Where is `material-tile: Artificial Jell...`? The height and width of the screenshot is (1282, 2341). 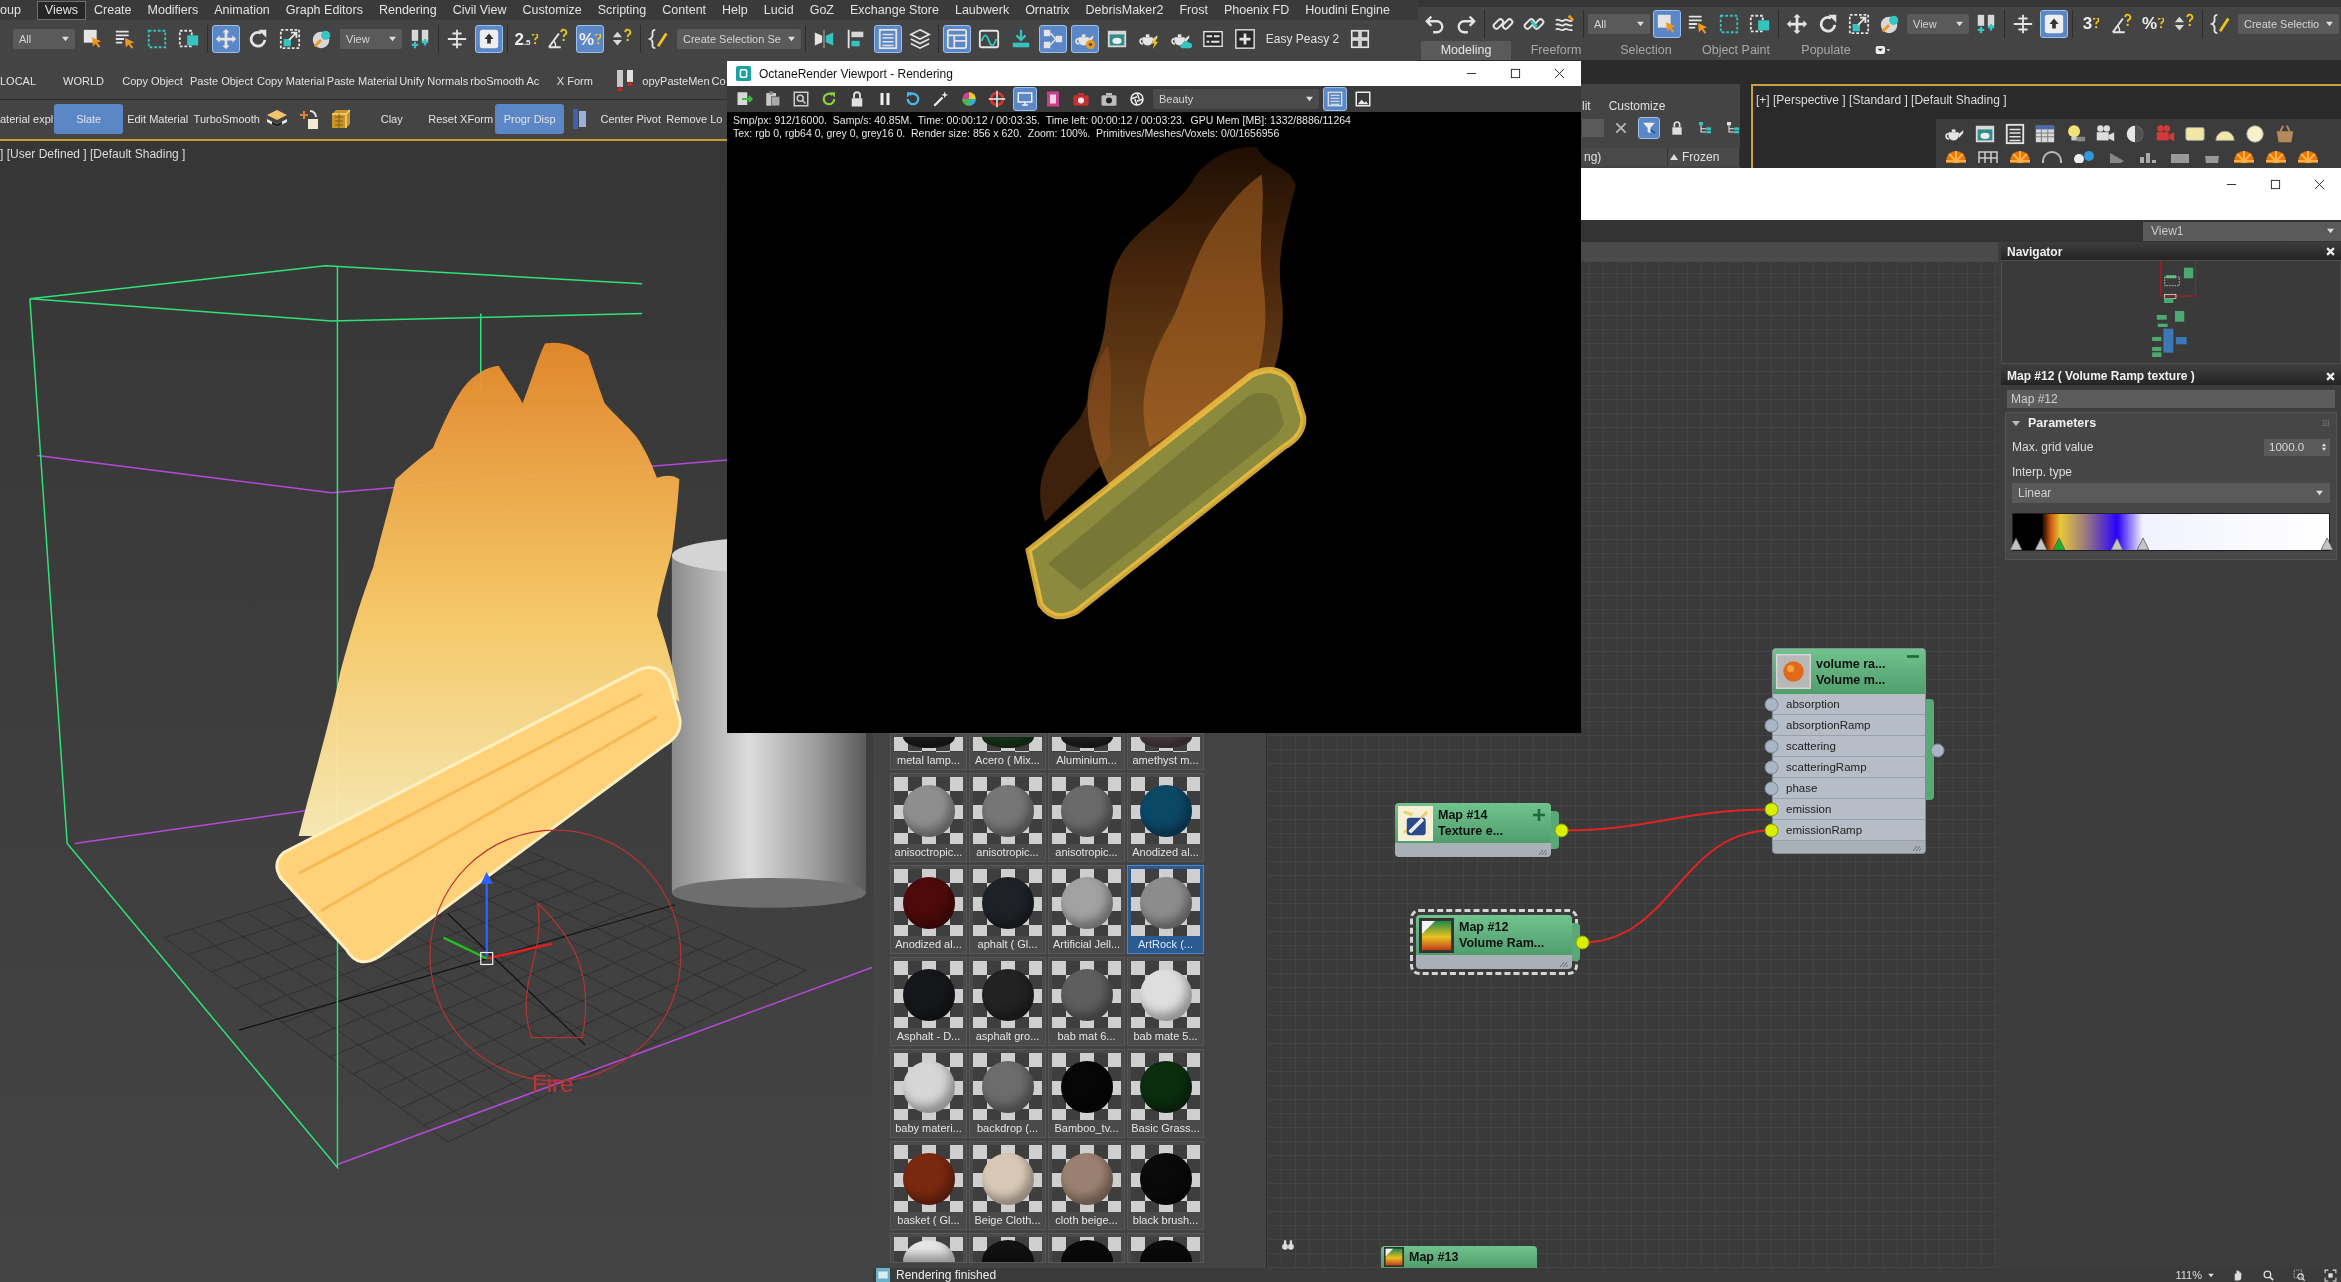
material-tile: Artificial Jell... is located at coordinates (1086, 909).